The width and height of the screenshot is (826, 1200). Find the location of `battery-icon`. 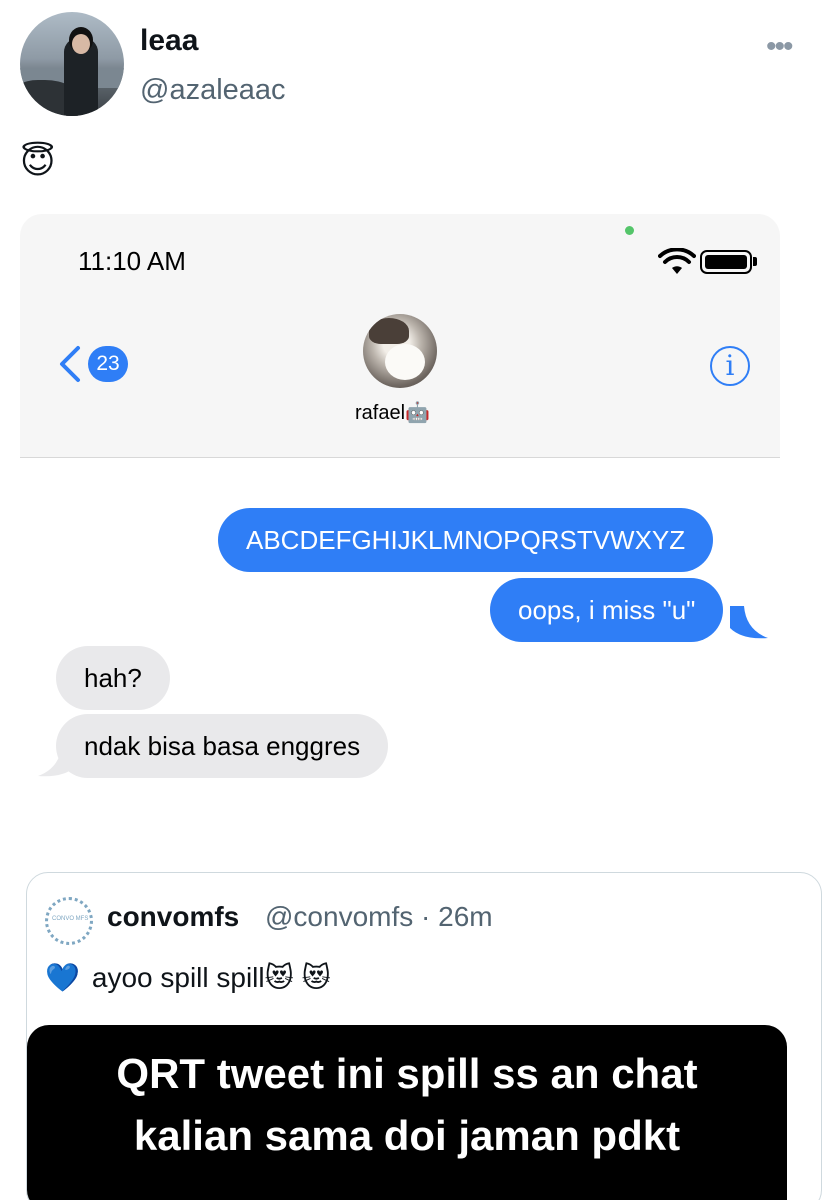

battery-icon is located at coordinates (726, 262).